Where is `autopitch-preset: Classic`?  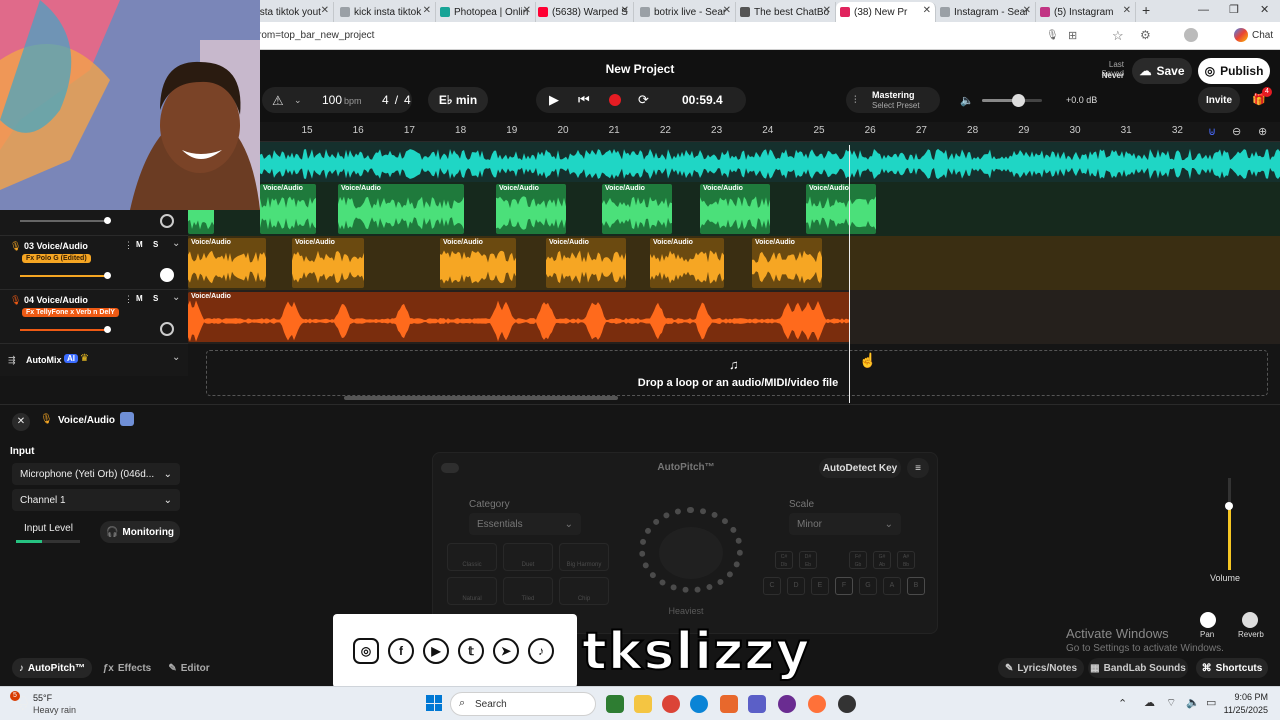
autopitch-preset: Classic is located at coordinates (472, 557).